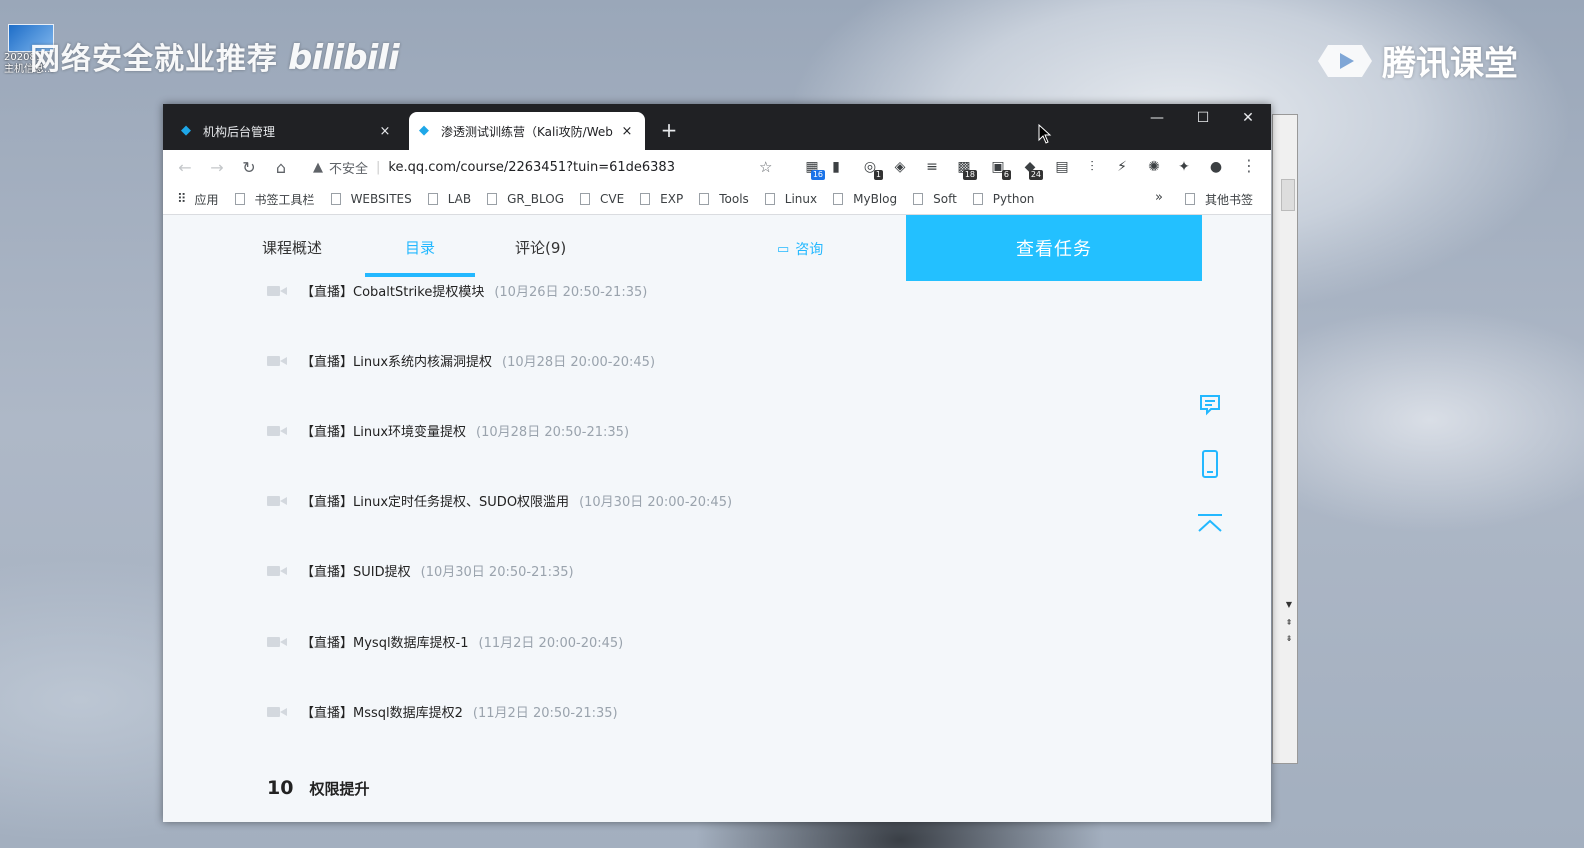  I want to click on bookmark-label: GR_BLOG, so click(535, 199).